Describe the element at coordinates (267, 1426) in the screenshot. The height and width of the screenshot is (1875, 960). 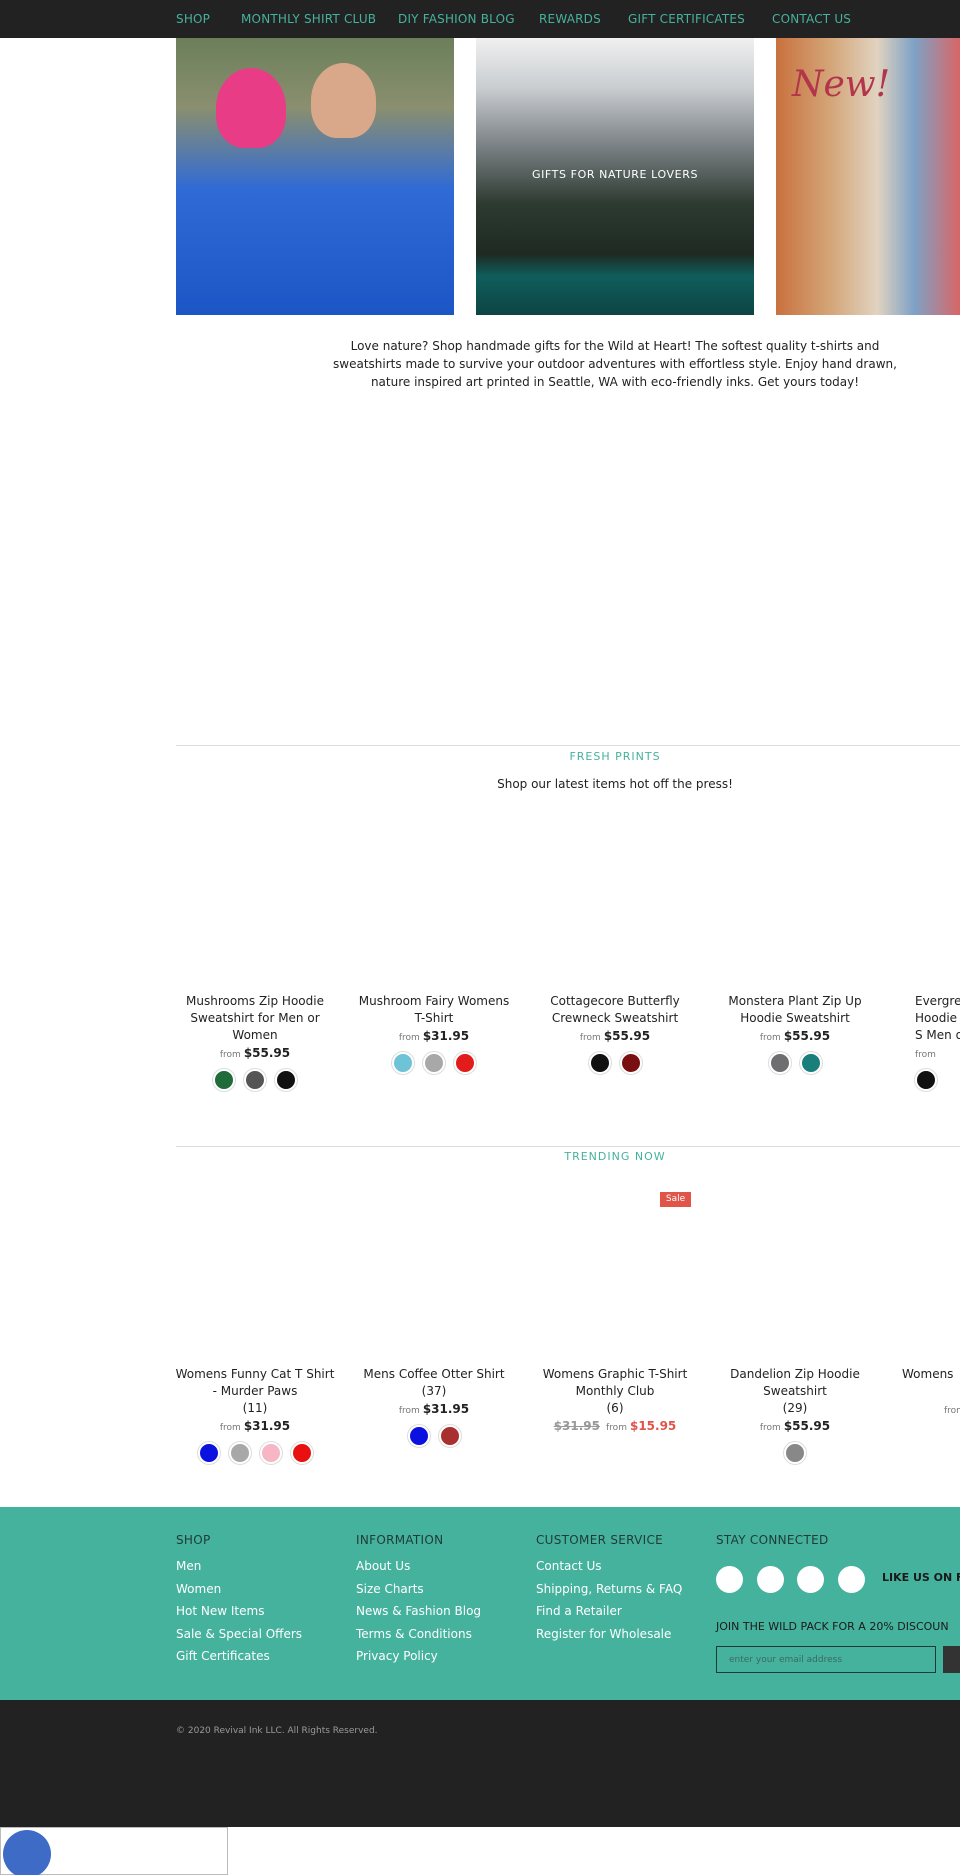
I see `price-value: $31.95` at that location.